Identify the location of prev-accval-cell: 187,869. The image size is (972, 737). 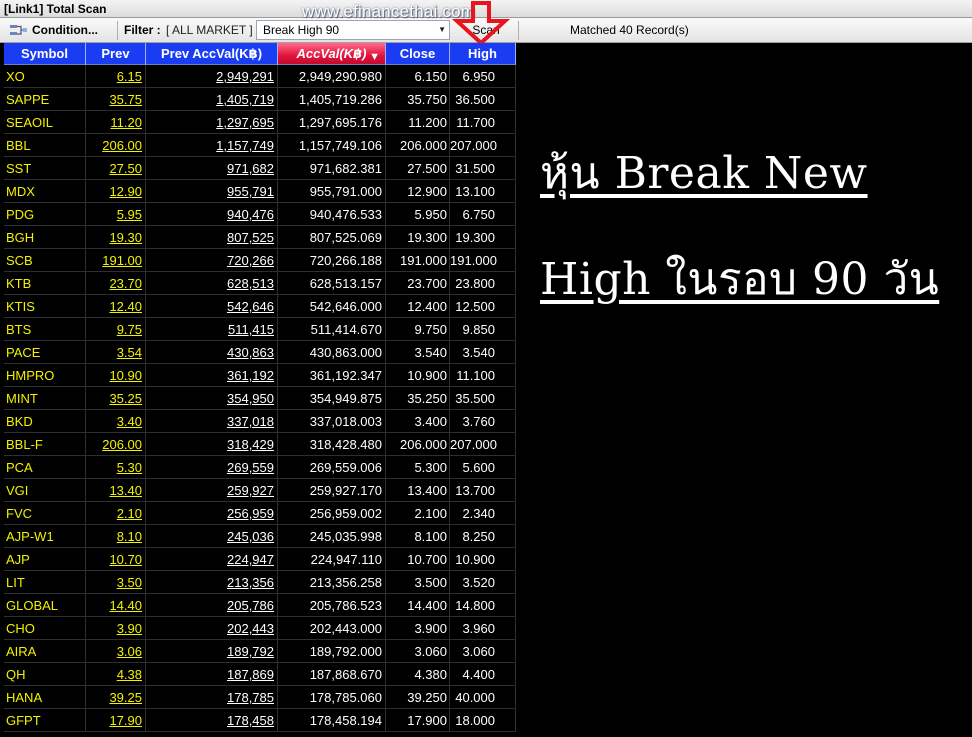
(212, 674).